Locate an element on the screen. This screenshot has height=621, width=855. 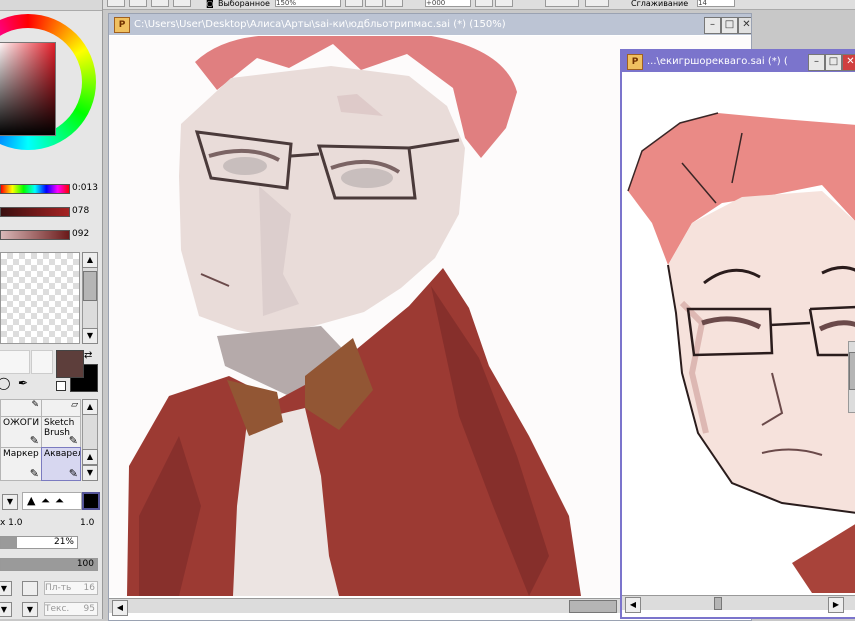
scroll-right-icon: ▶ is located at coordinates (836, 605).